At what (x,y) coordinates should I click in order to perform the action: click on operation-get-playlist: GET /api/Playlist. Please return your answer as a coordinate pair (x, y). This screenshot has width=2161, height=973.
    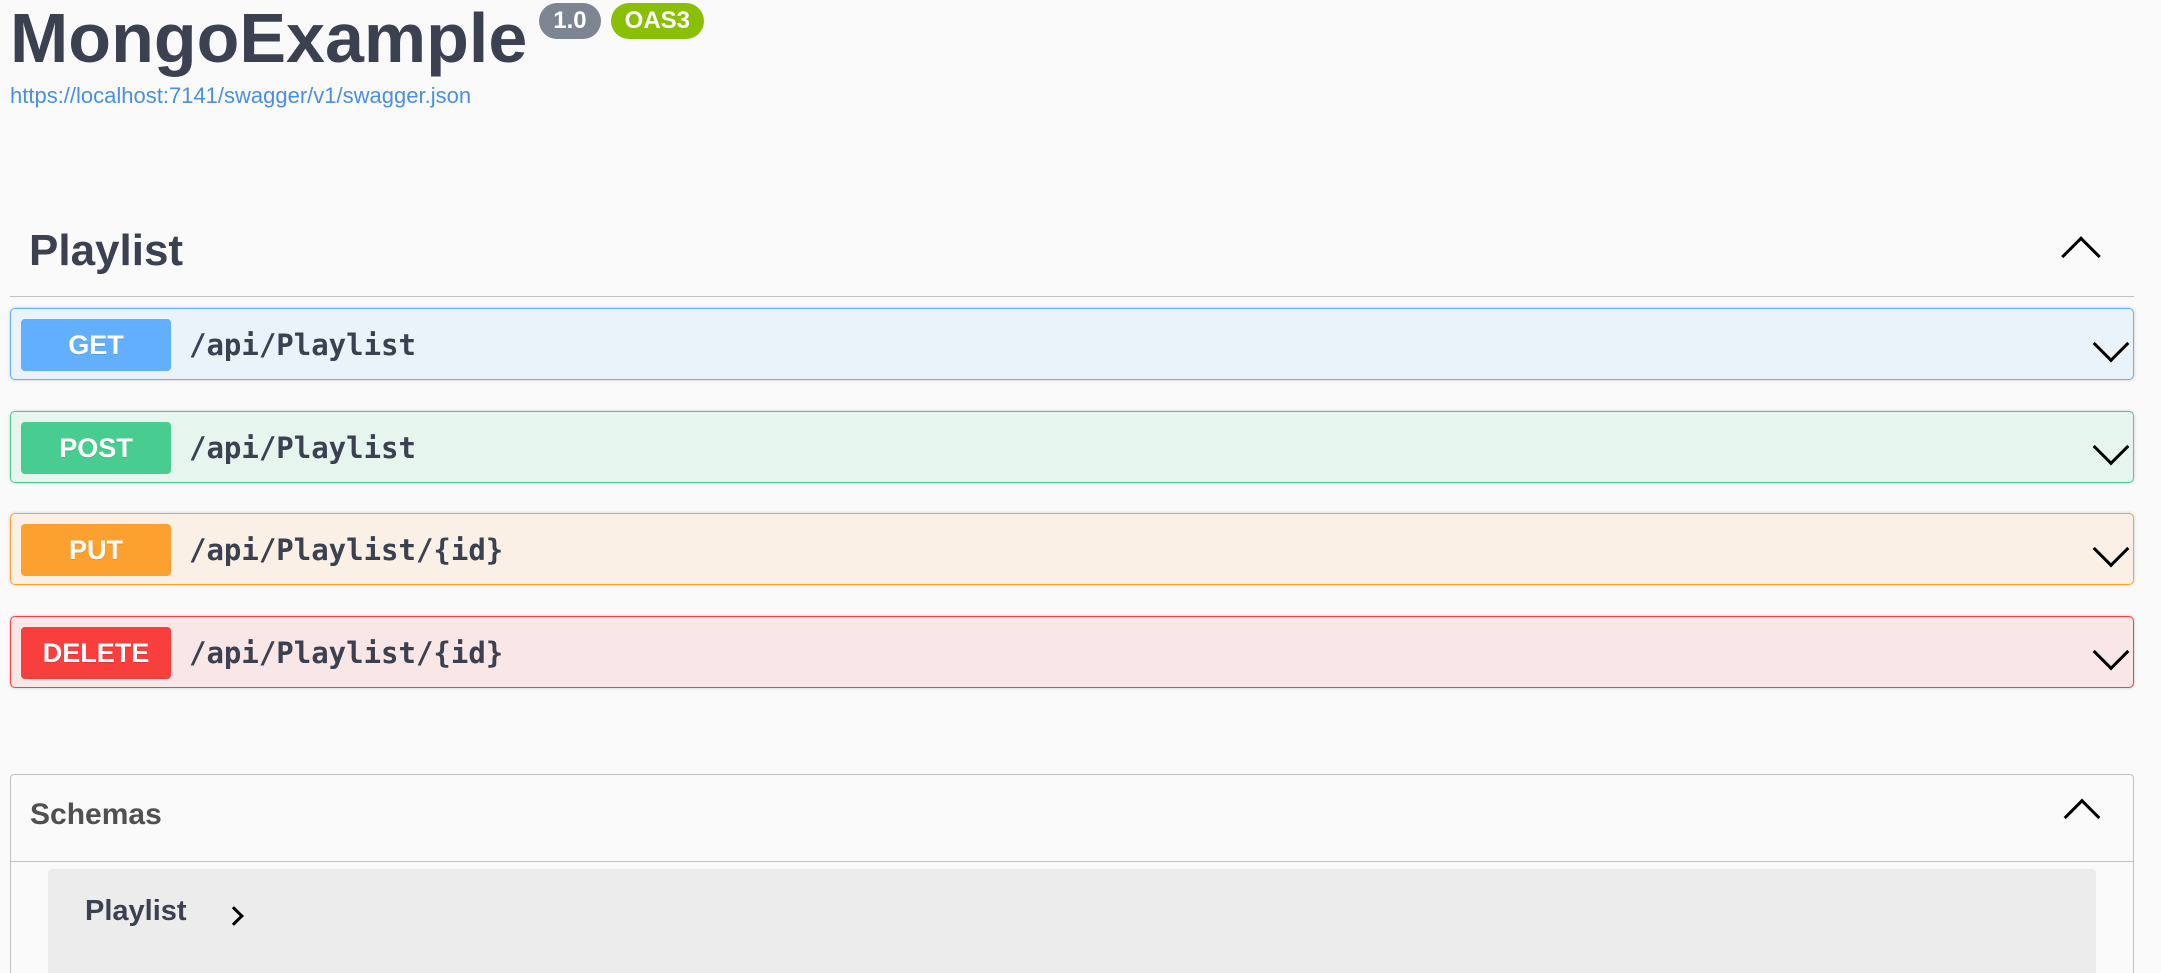
    Looking at the image, I should click on (1072, 344).